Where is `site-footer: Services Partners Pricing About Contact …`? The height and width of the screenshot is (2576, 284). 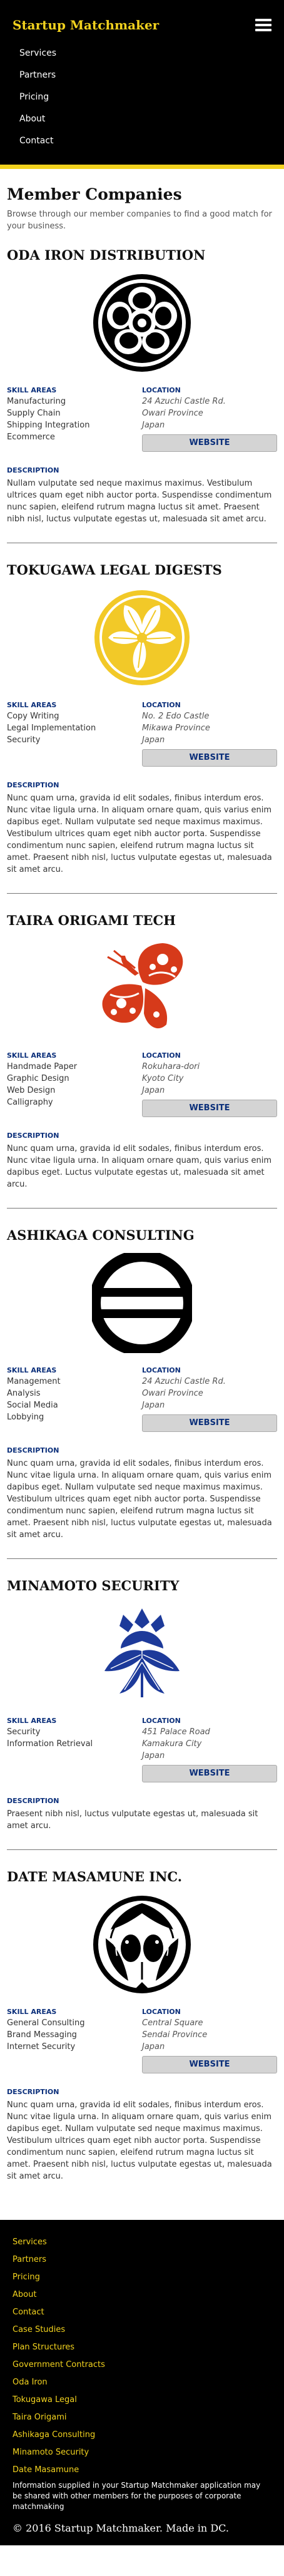 site-footer: Services Partners Pricing About Contact … is located at coordinates (142, 2382).